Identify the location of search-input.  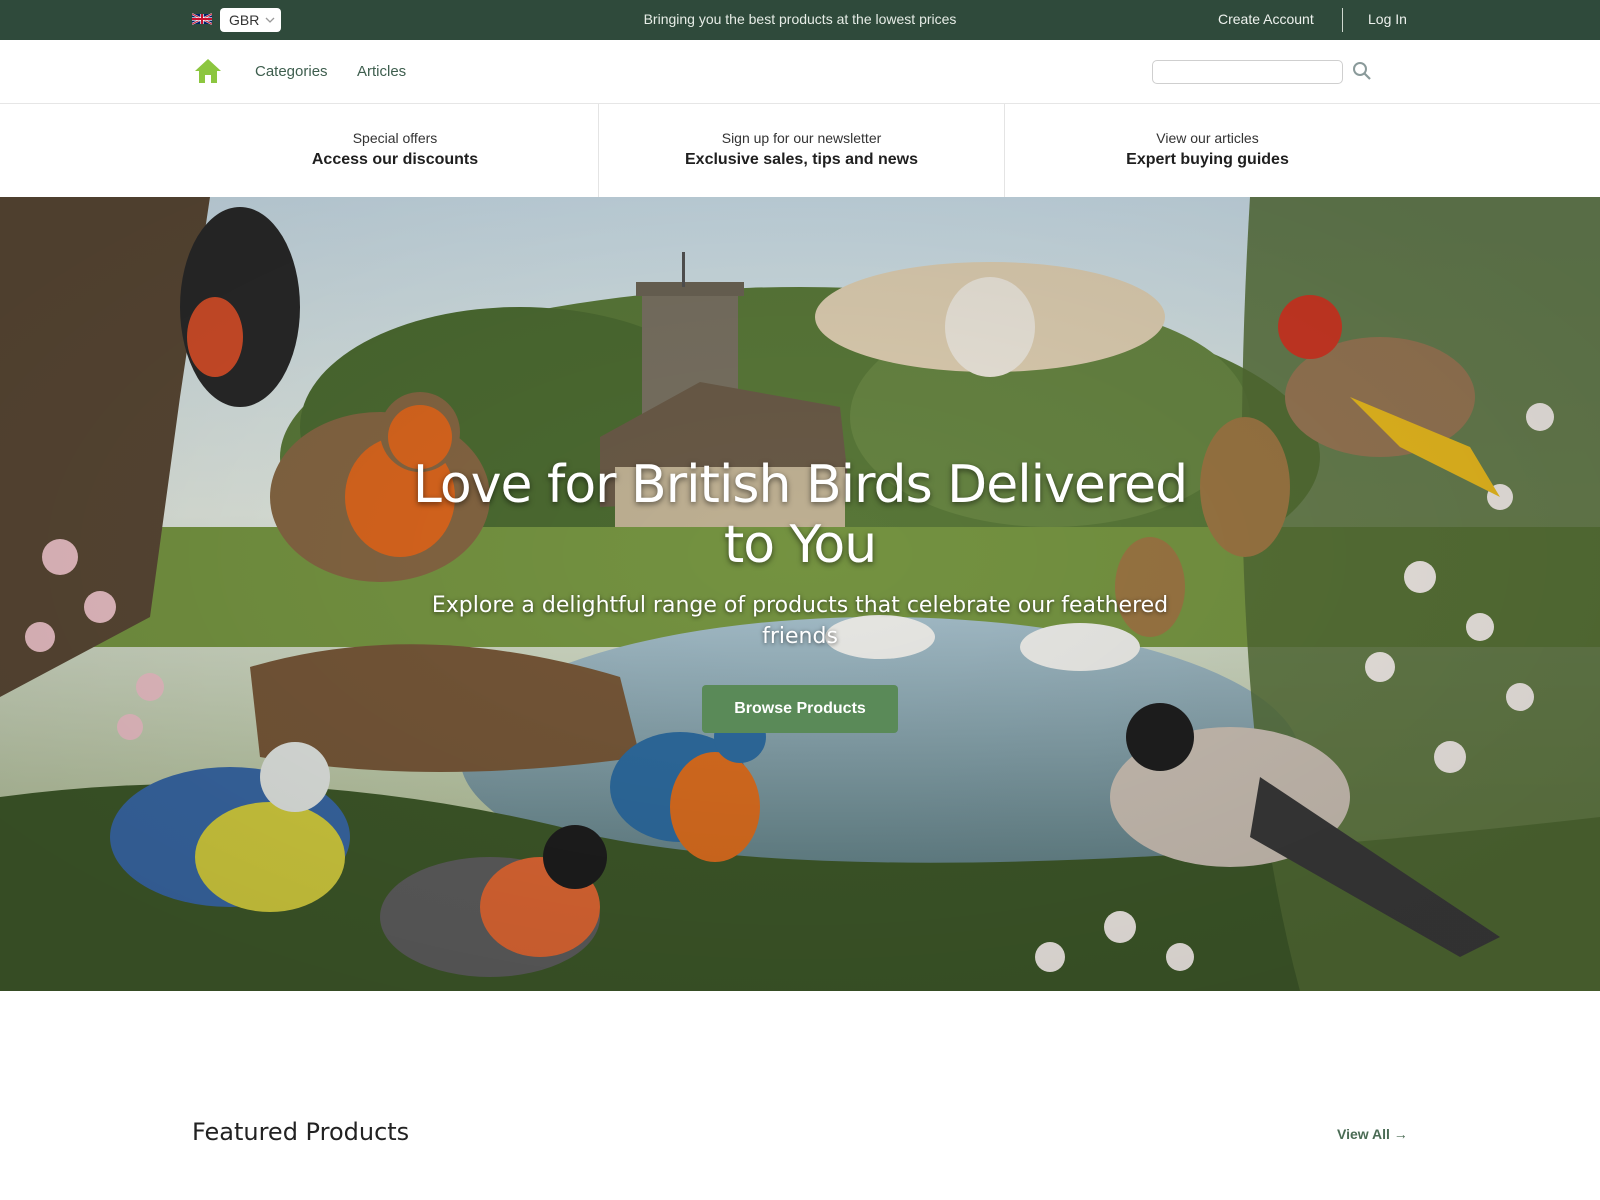
(1247, 72).